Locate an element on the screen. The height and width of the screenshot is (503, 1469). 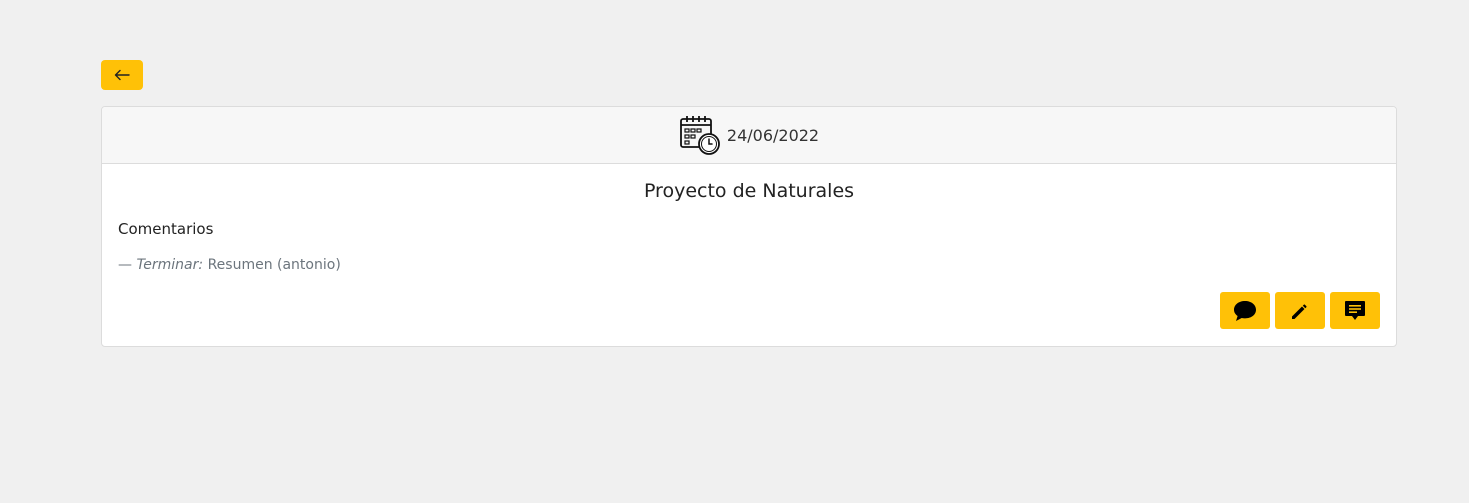
message-icon is located at coordinates (1355, 310).